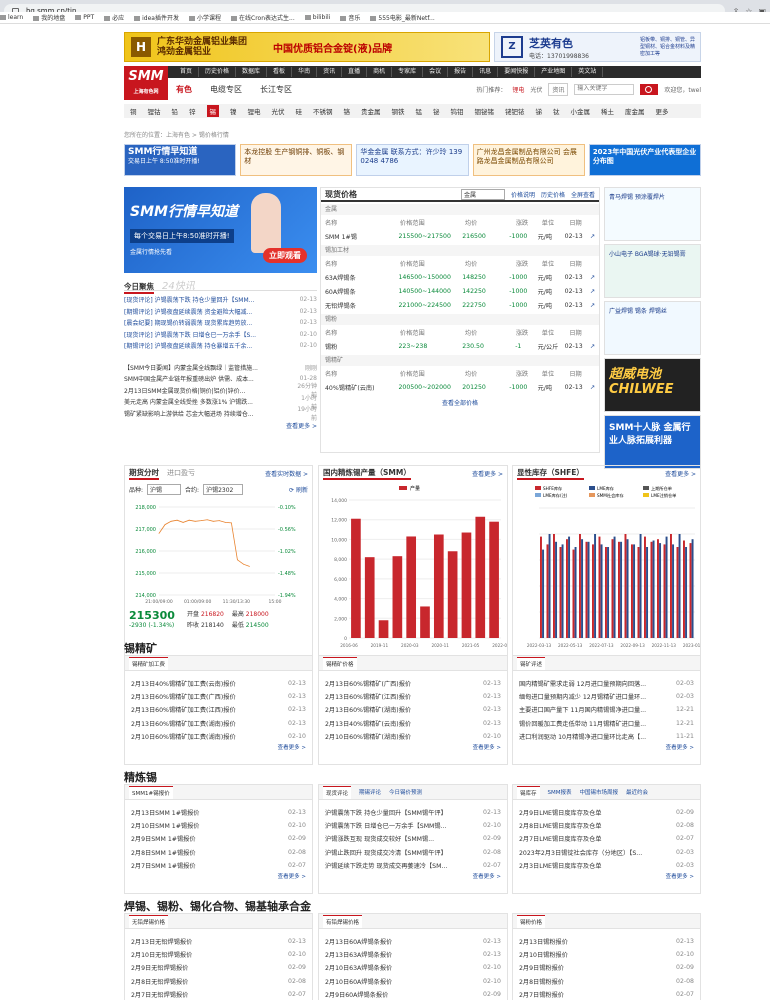  I want to click on card-list-item: 2月13日60A焊锡条报价 02-13, so click(413, 941).